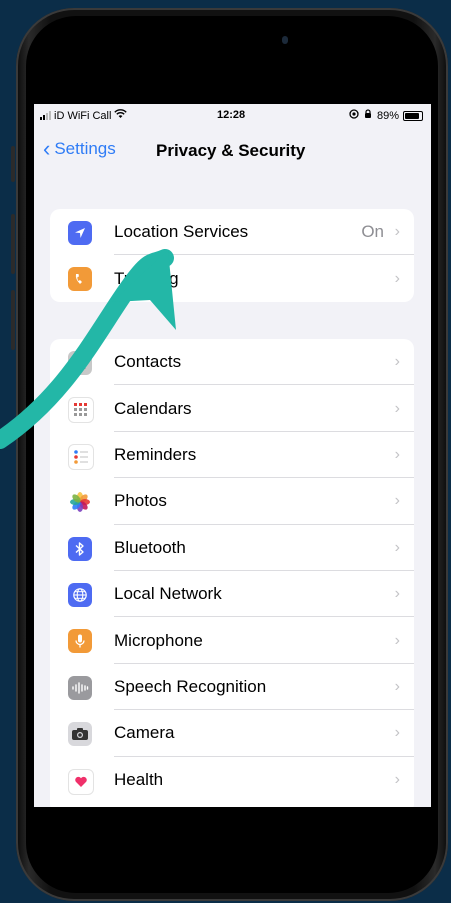  What do you see at coordinates (158, 640) in the screenshot?
I see `row-label: Microphone` at bounding box center [158, 640].